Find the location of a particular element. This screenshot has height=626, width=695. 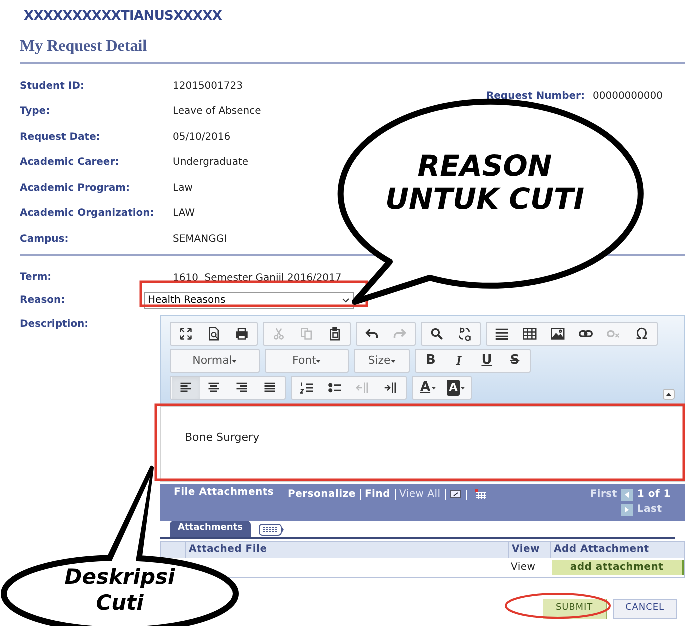

document-search-icon is located at coordinates (214, 334).